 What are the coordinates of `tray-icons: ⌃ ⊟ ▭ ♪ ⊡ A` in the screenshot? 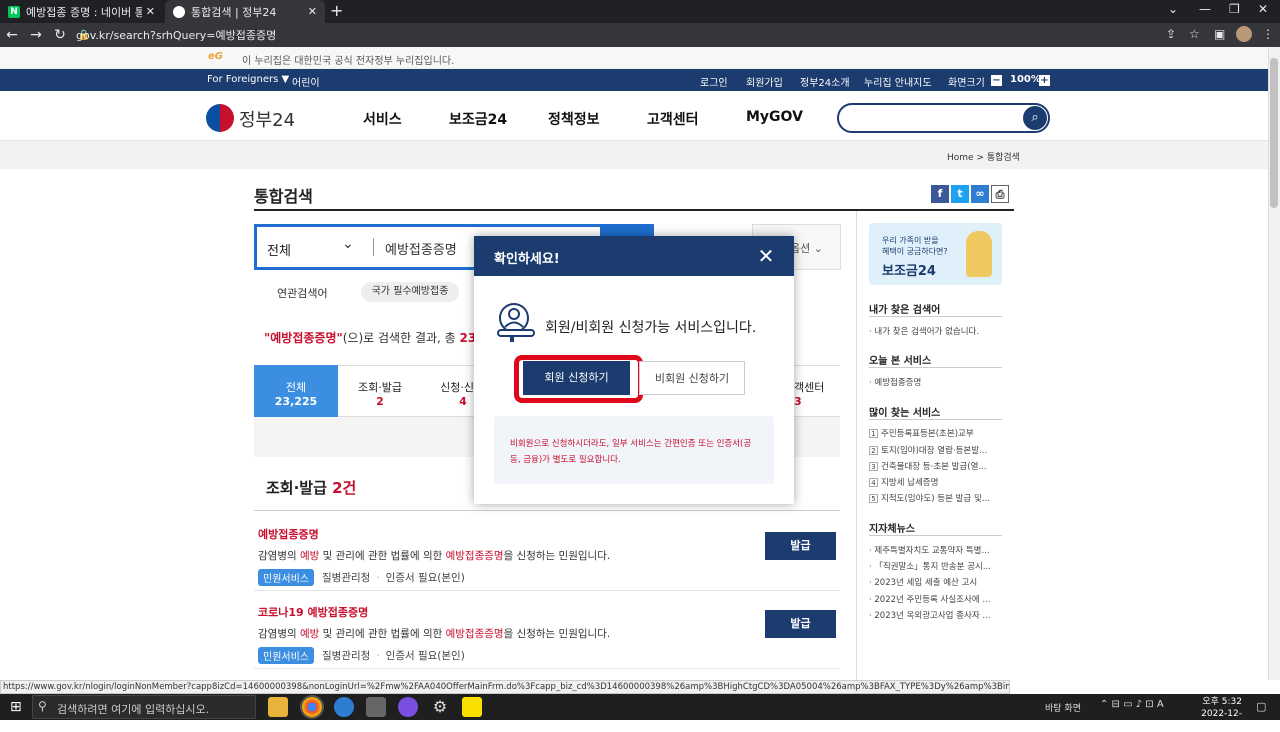 It's located at (1132, 704).